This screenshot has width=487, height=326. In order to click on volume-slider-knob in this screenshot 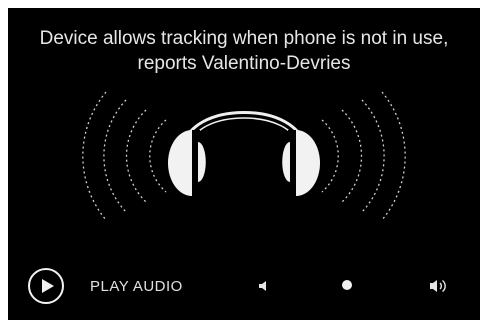, I will do `click(347, 285)`.